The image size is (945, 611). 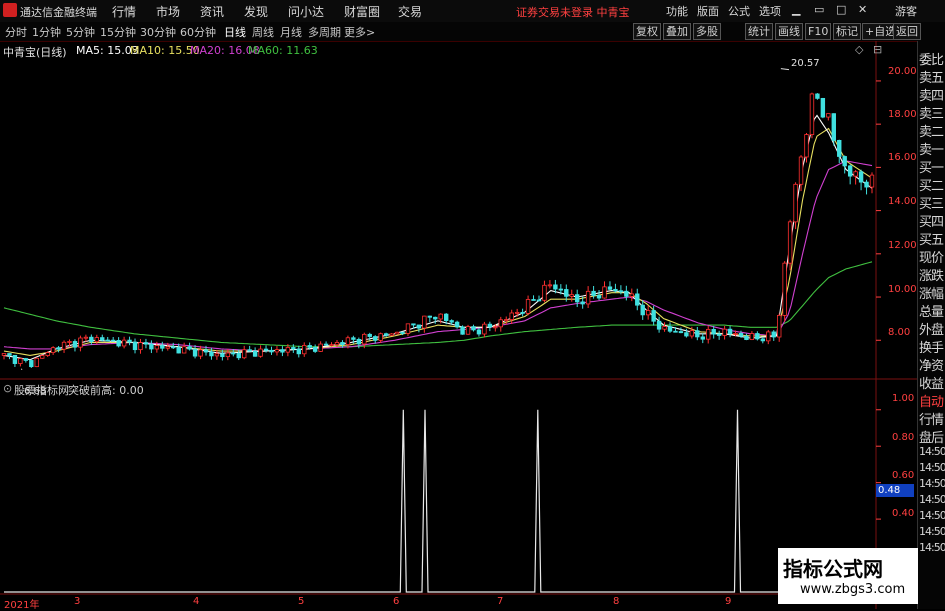 I want to click on side-buy4: 买四, so click(x=932, y=220).